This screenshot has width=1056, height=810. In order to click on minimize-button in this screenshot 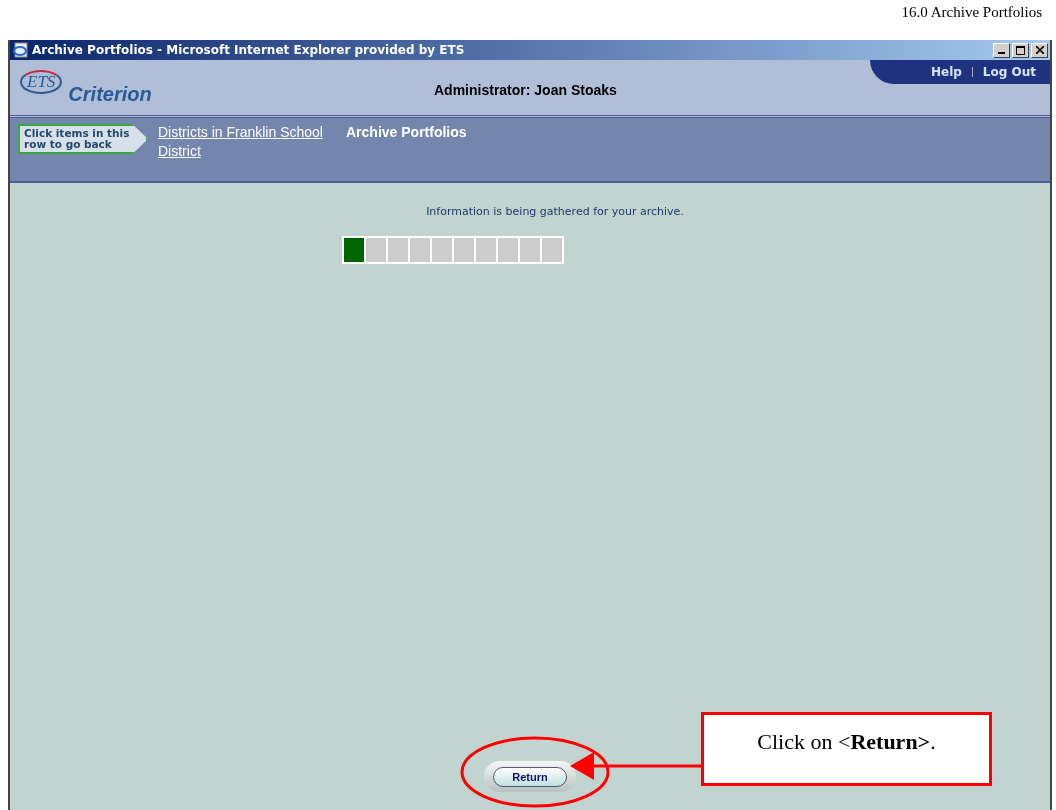, I will do `click(1001, 50)`.